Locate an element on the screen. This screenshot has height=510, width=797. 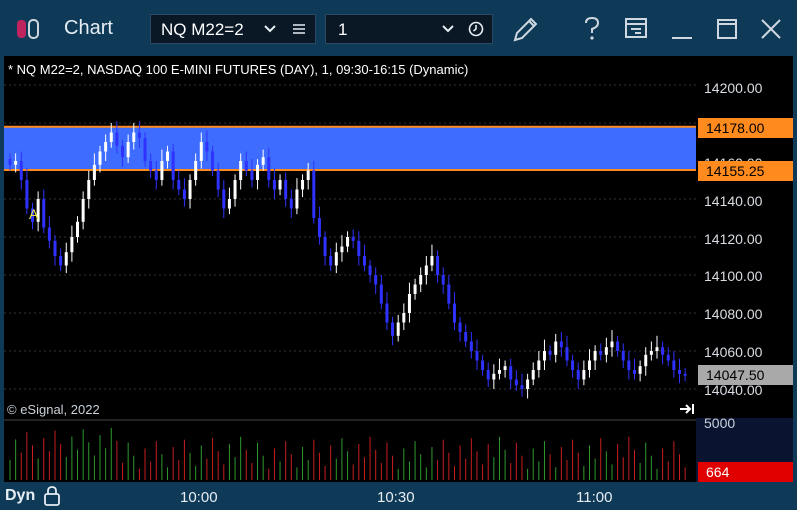
clock-icon is located at coordinates (476, 29).